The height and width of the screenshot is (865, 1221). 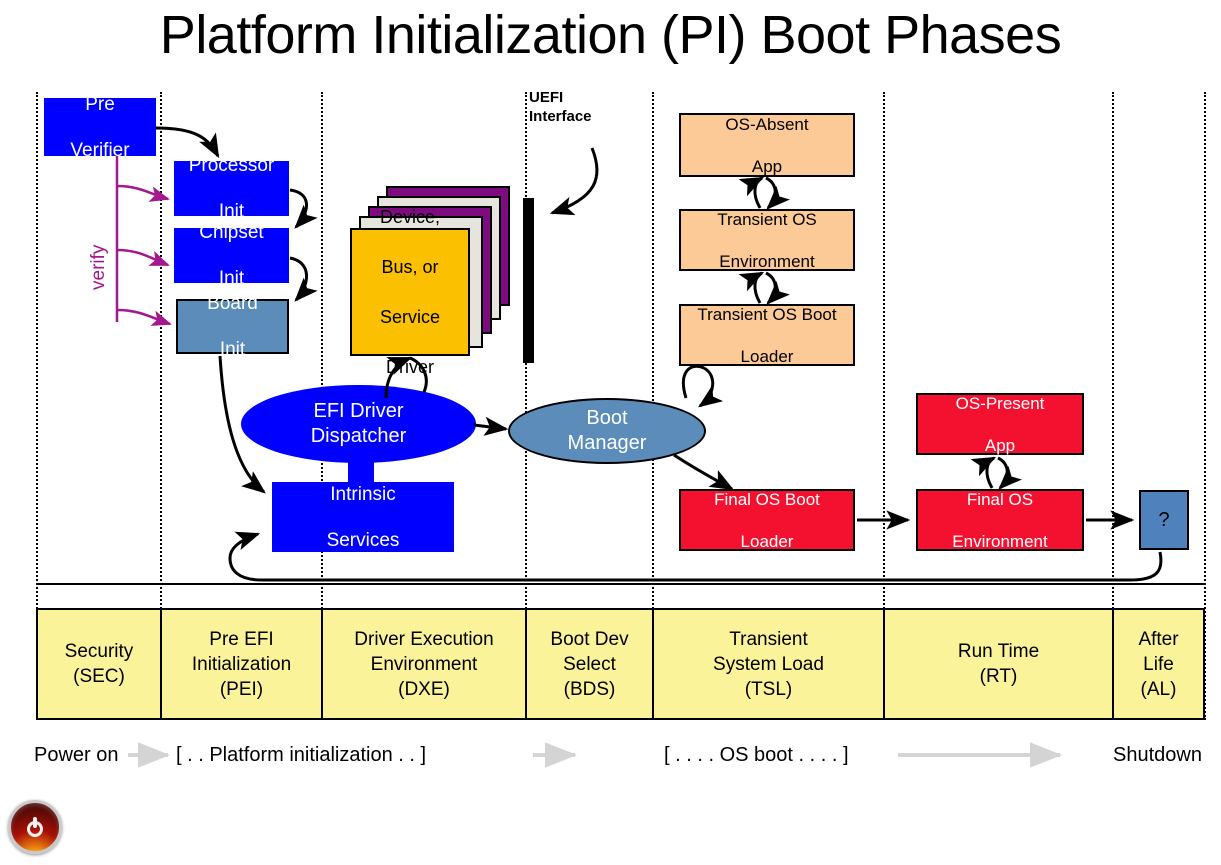 I want to click on node-device-bus-service-driver: Device, Bus, or Service Driver, so click(x=410, y=292).